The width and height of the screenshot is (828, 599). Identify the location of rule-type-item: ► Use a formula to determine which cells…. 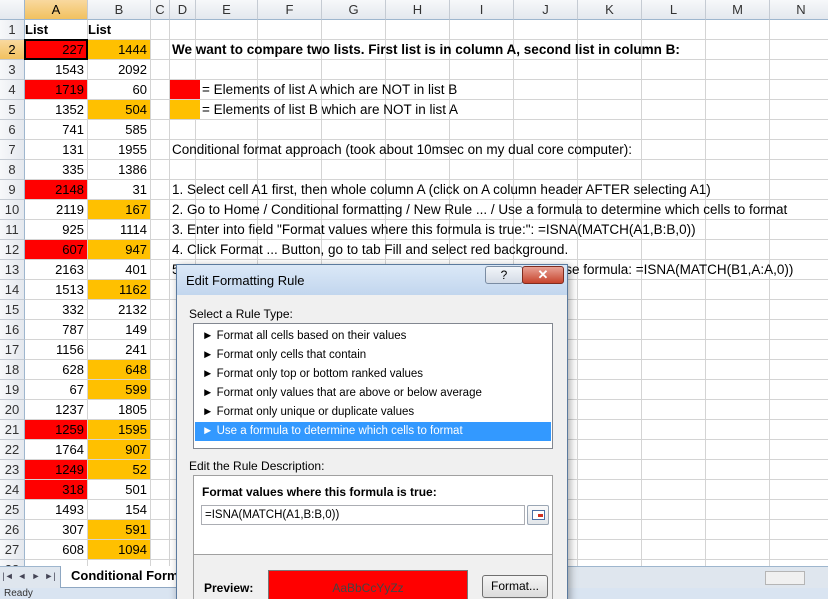
(373, 431).